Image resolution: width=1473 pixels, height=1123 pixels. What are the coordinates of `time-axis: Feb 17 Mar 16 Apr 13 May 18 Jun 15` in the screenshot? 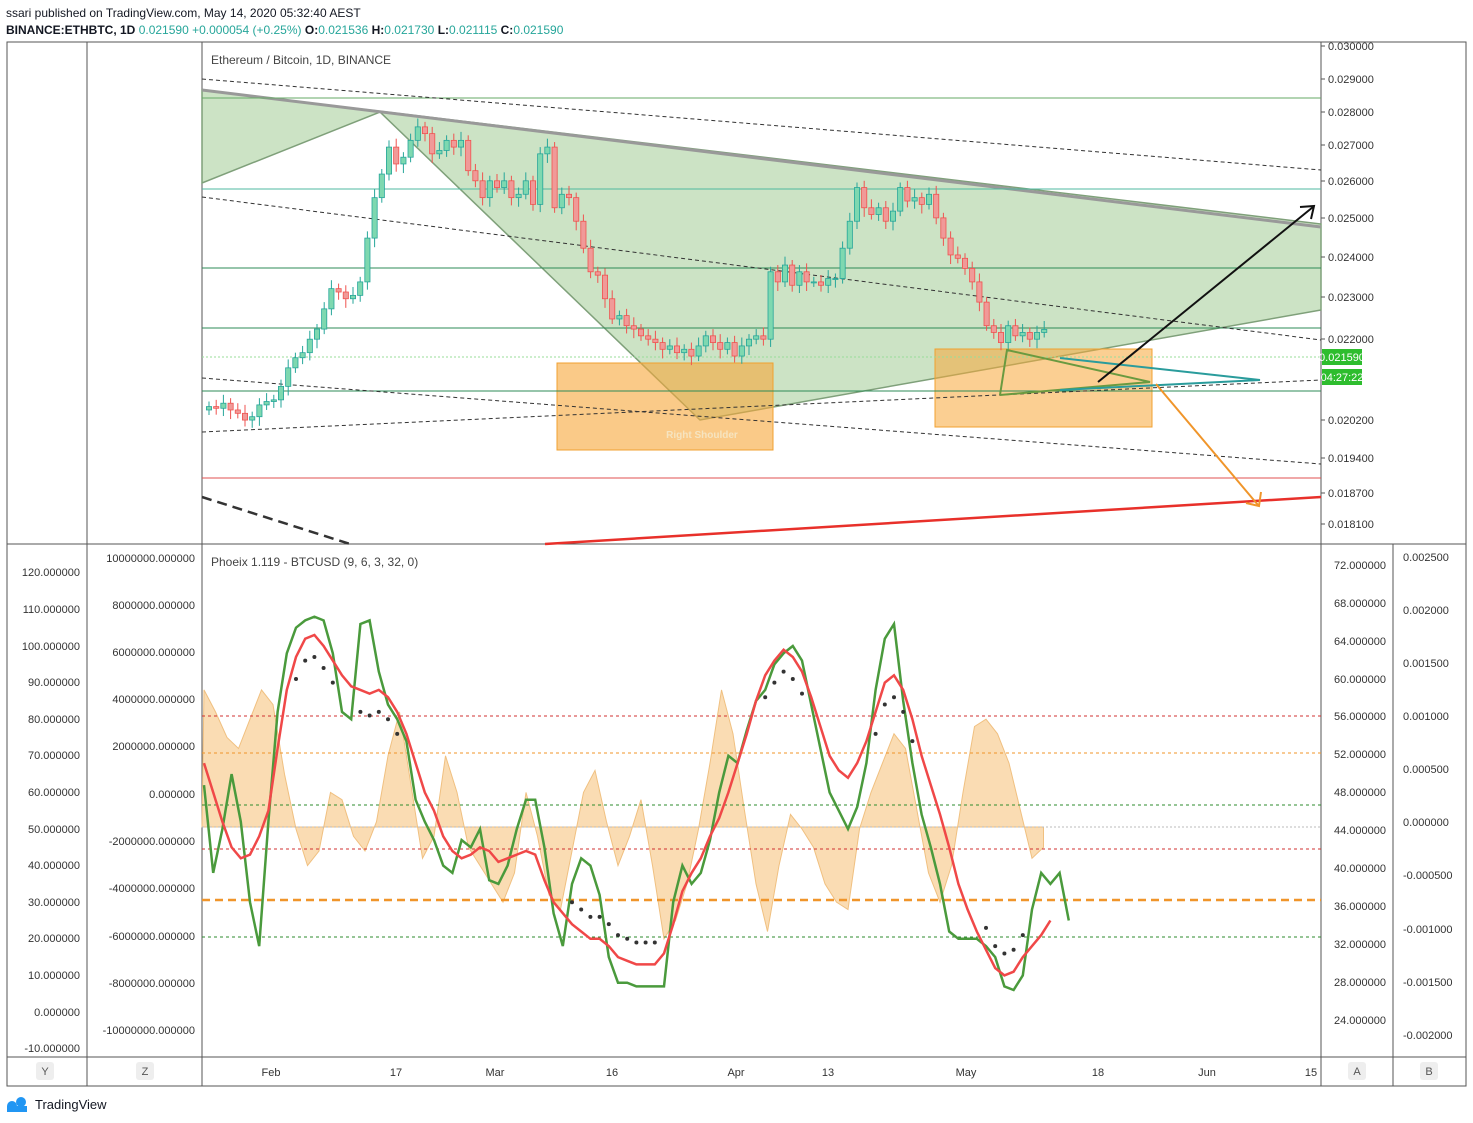 It's located at (790, 1073).